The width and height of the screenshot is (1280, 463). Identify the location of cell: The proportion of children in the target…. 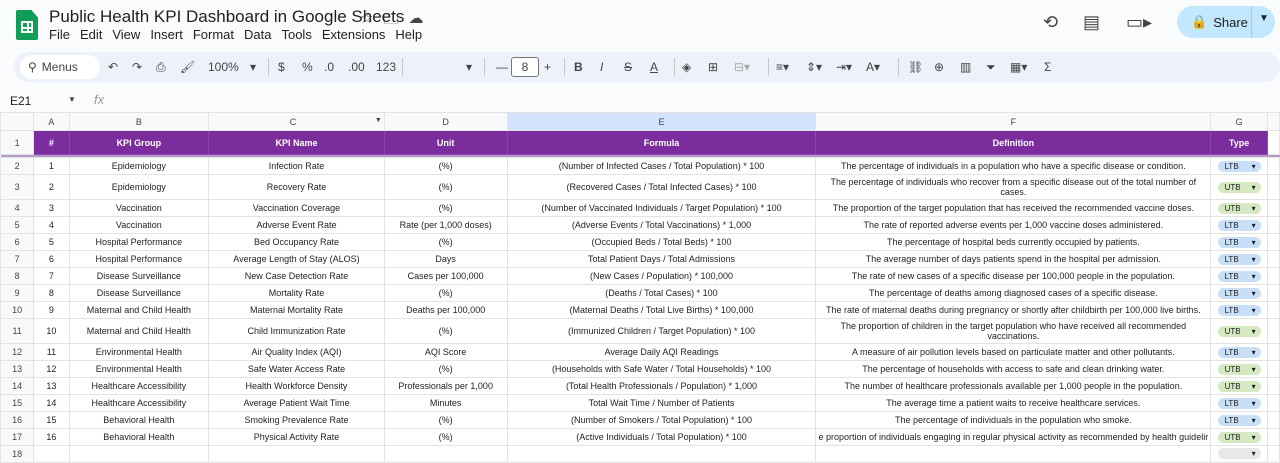
(1013, 331).